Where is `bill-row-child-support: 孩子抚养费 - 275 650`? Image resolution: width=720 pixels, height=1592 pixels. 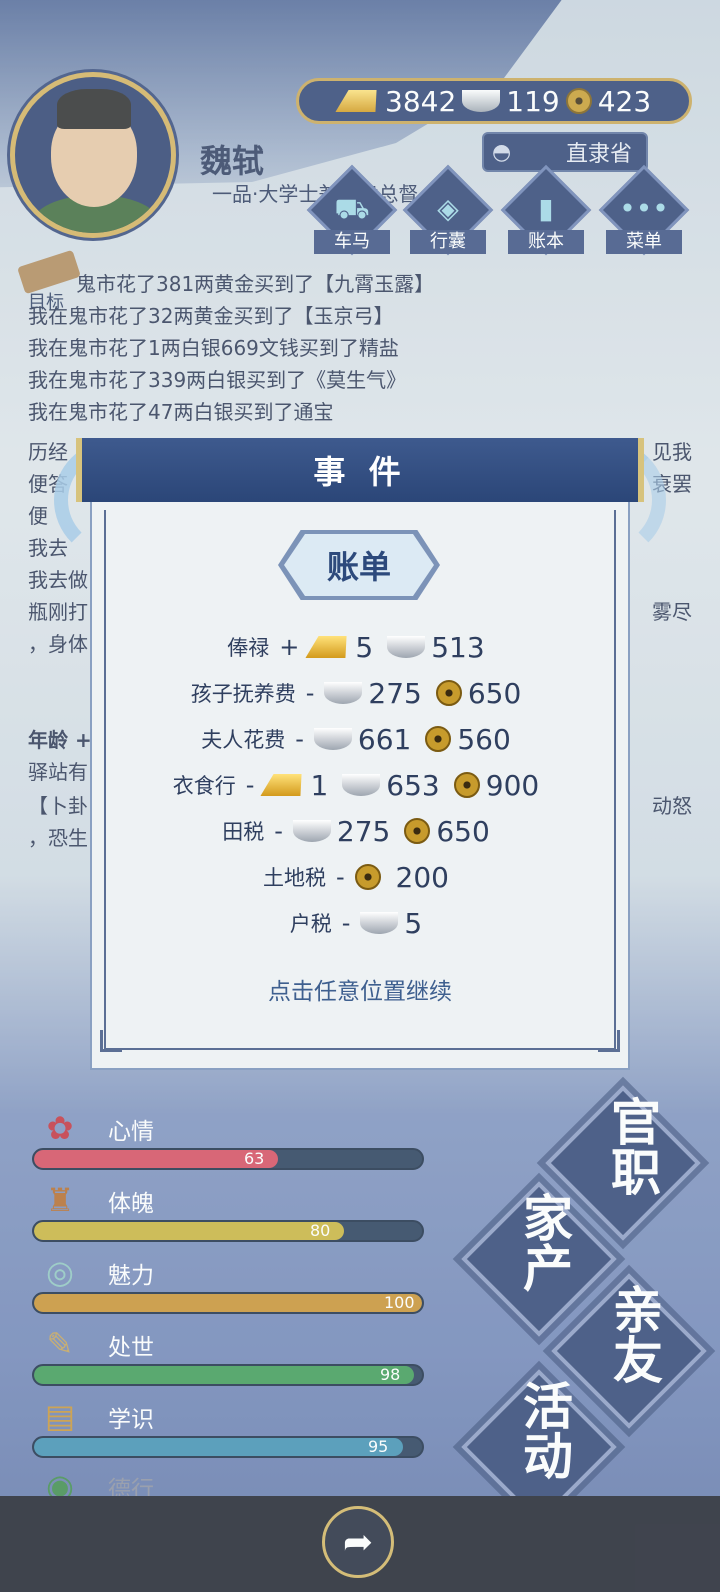 bill-row-child-support: 孩子抚养费 - 275 650 is located at coordinates (356, 693).